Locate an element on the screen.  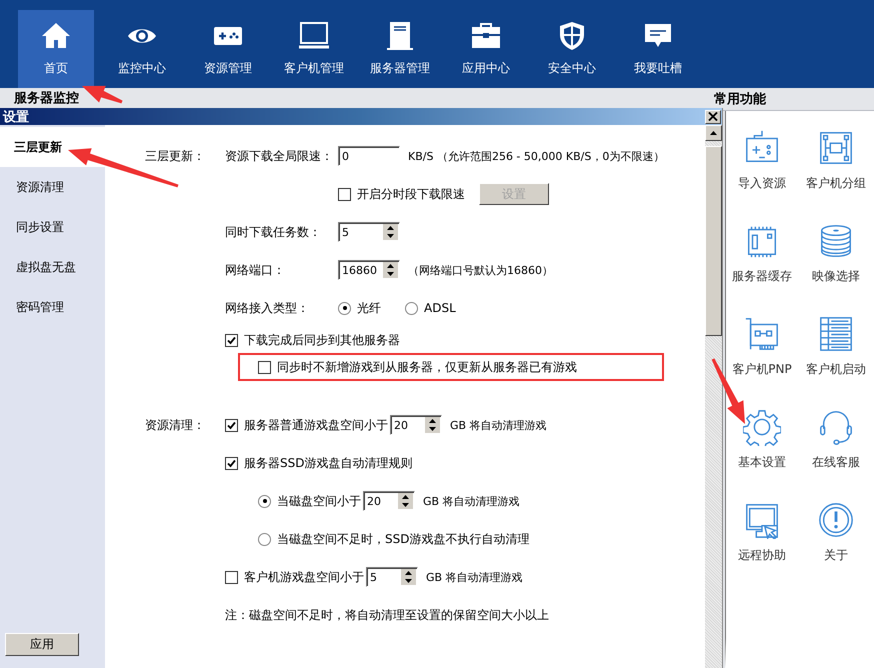
sidebar-item: 同步设置 is located at coordinates (52, 227).